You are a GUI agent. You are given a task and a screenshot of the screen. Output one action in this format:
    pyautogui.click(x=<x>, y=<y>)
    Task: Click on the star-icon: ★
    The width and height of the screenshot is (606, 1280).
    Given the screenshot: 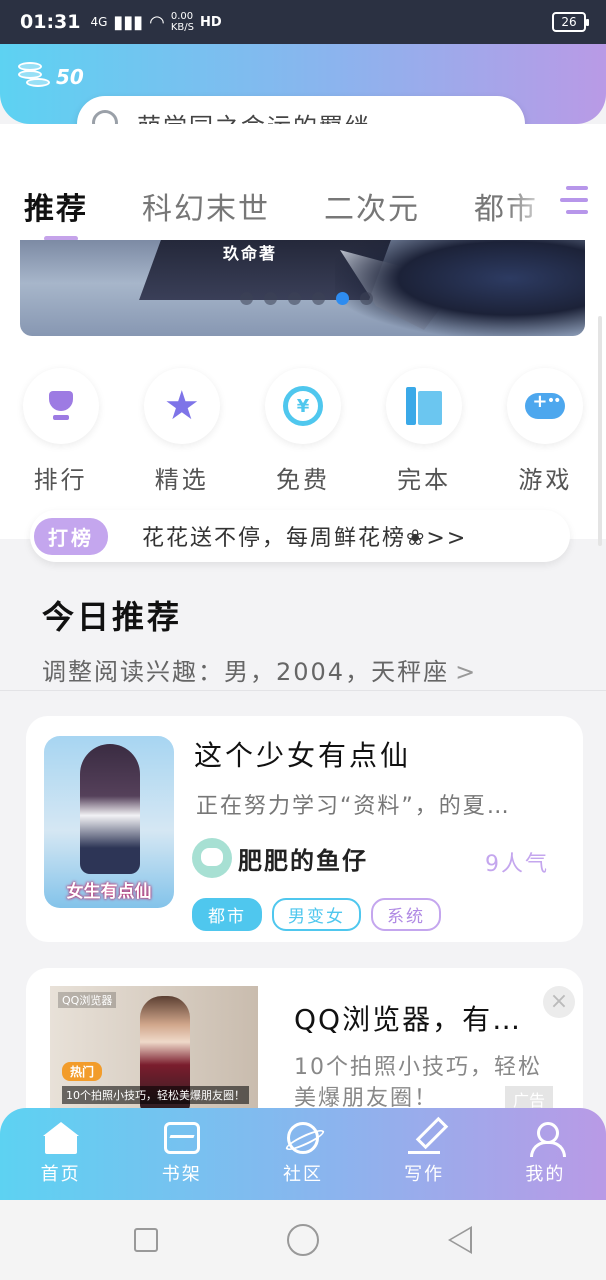 What is the action you would take?
    pyautogui.click(x=181, y=406)
    